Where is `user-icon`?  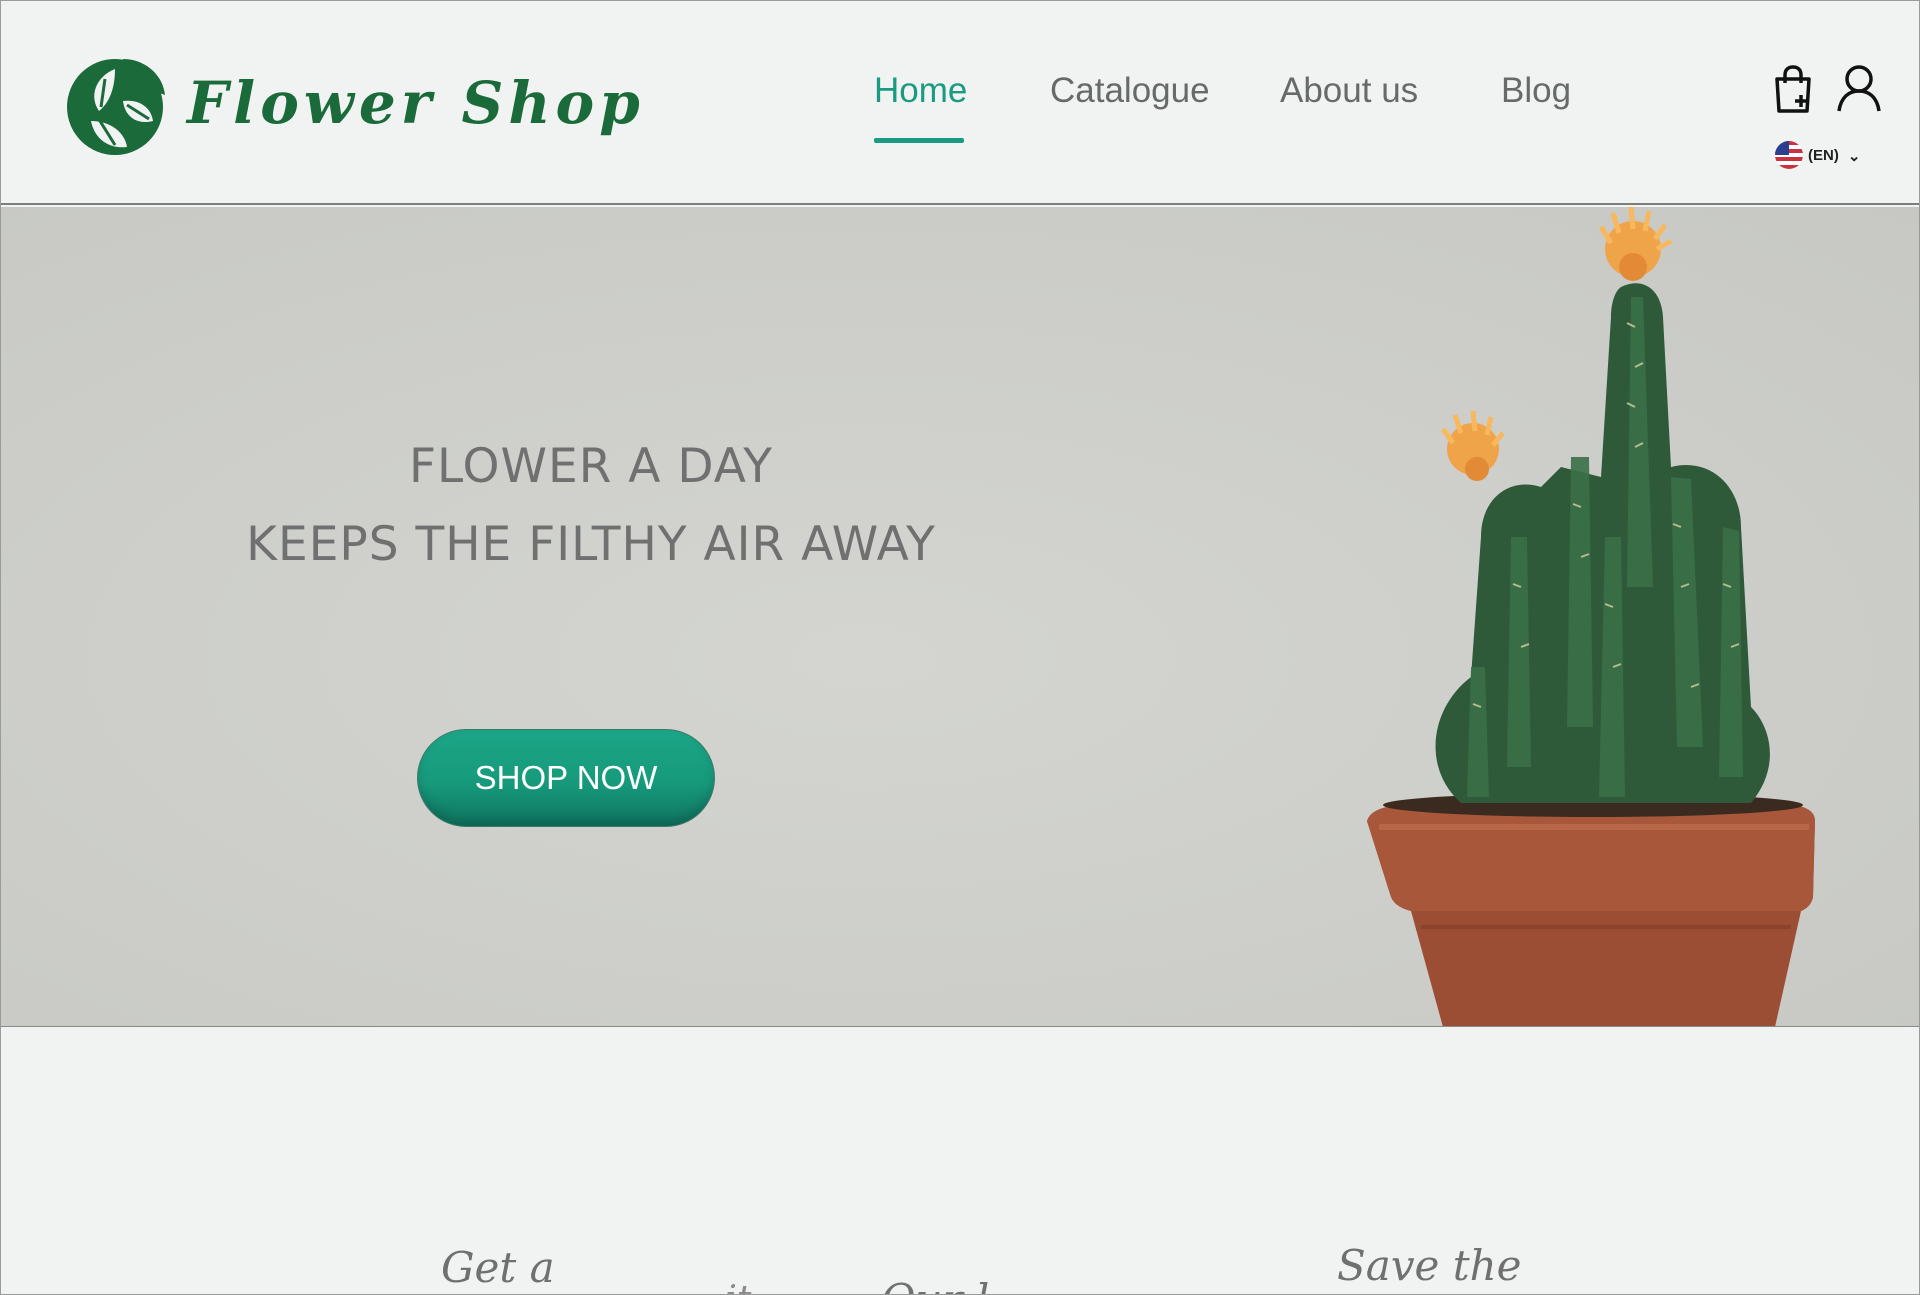
user-icon is located at coordinates (1859, 88).